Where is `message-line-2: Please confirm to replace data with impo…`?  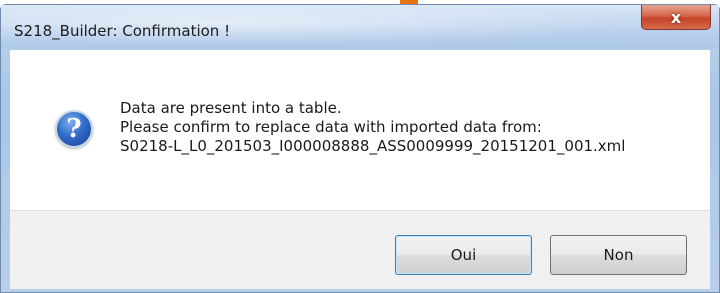
message-line-2: Please confirm to replace data with impo… is located at coordinates (331, 127).